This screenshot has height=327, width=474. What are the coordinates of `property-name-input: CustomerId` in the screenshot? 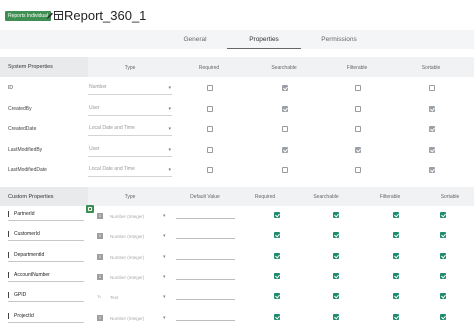 It's located at (46, 234).